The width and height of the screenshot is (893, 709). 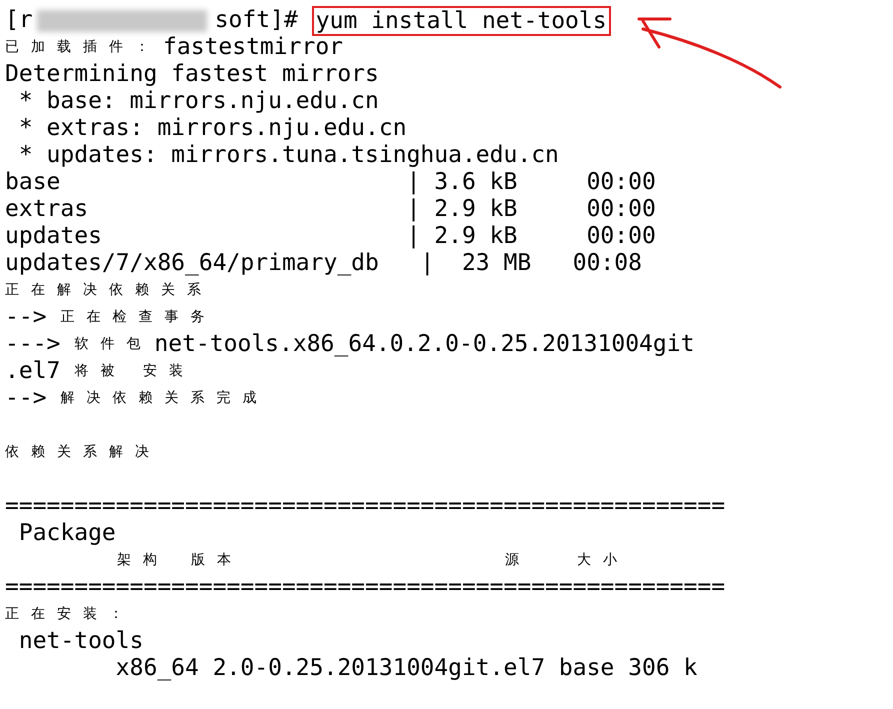 I want to click on output-text: net-tools, so click(x=81, y=641).